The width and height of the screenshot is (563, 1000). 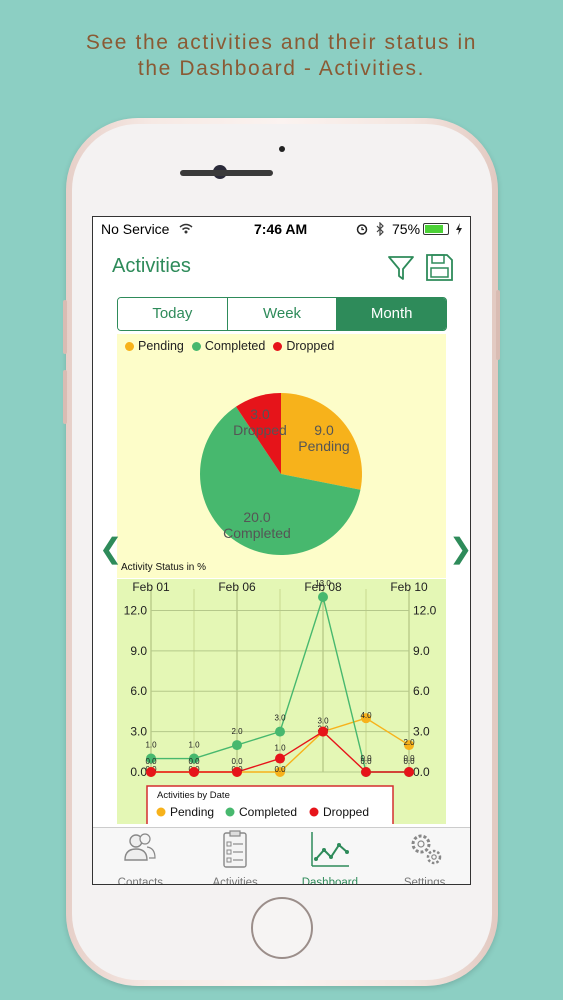 What do you see at coordinates (421, 651) in the screenshot?
I see `y-tick-label-right: 9.0` at bounding box center [421, 651].